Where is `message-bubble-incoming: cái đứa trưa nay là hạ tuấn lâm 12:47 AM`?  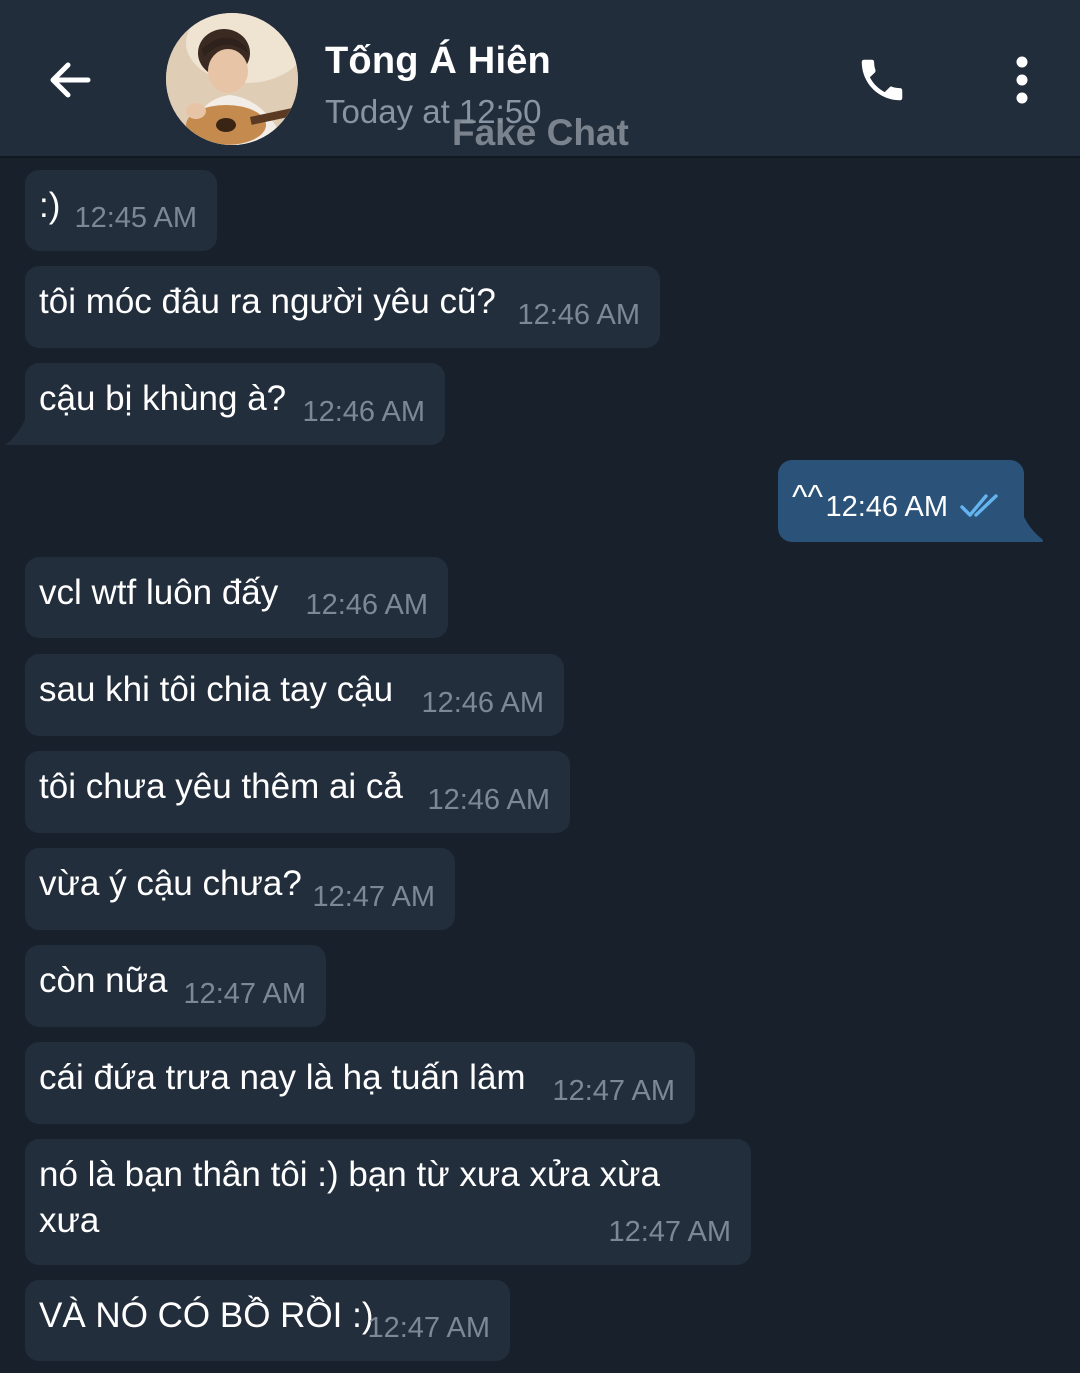
message-bubble-incoming: cái đứa trưa nay là hạ tuấn lâm 12:47 AM is located at coordinates (360, 1083).